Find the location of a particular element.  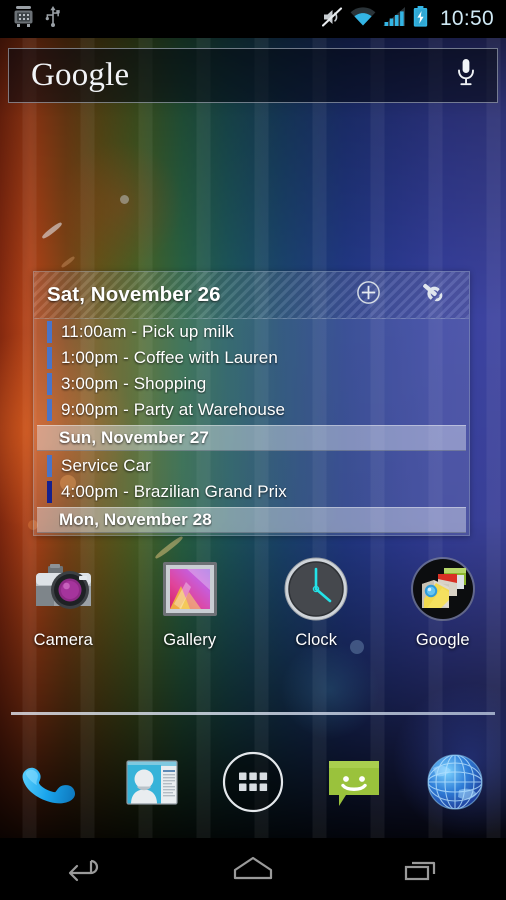

home-app-grid: Camera Gallery Clock Google is located at coordinates (253, 603).